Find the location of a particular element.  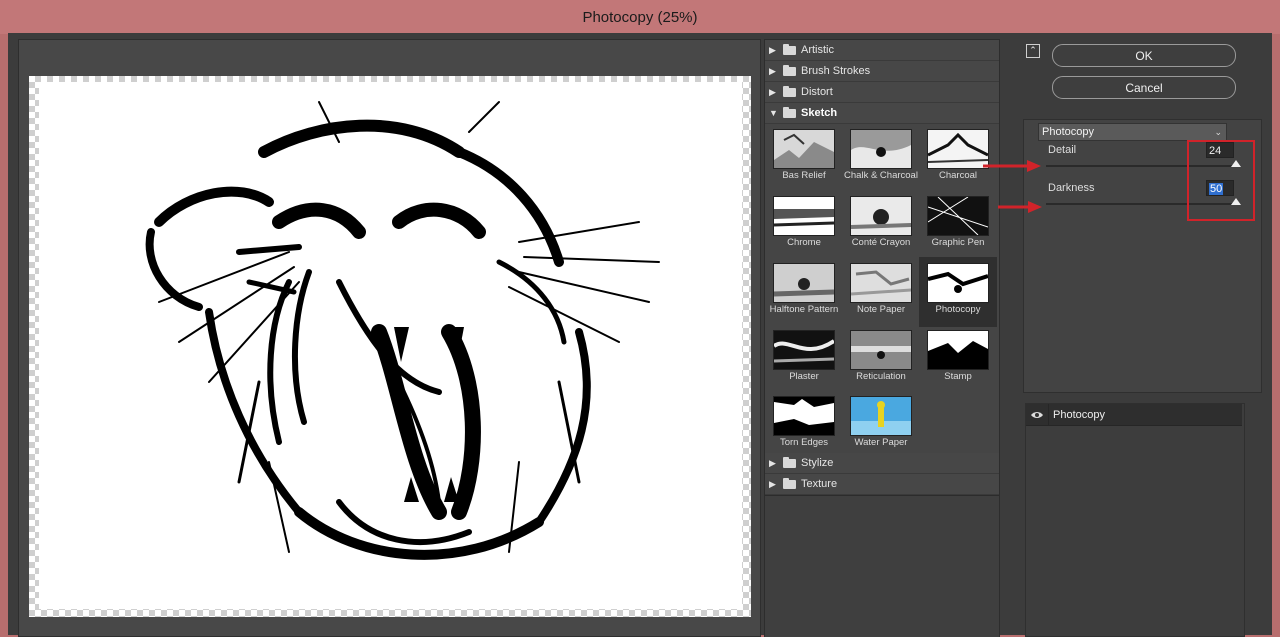

category-distort: ▶ Distort is located at coordinates (882, 92).